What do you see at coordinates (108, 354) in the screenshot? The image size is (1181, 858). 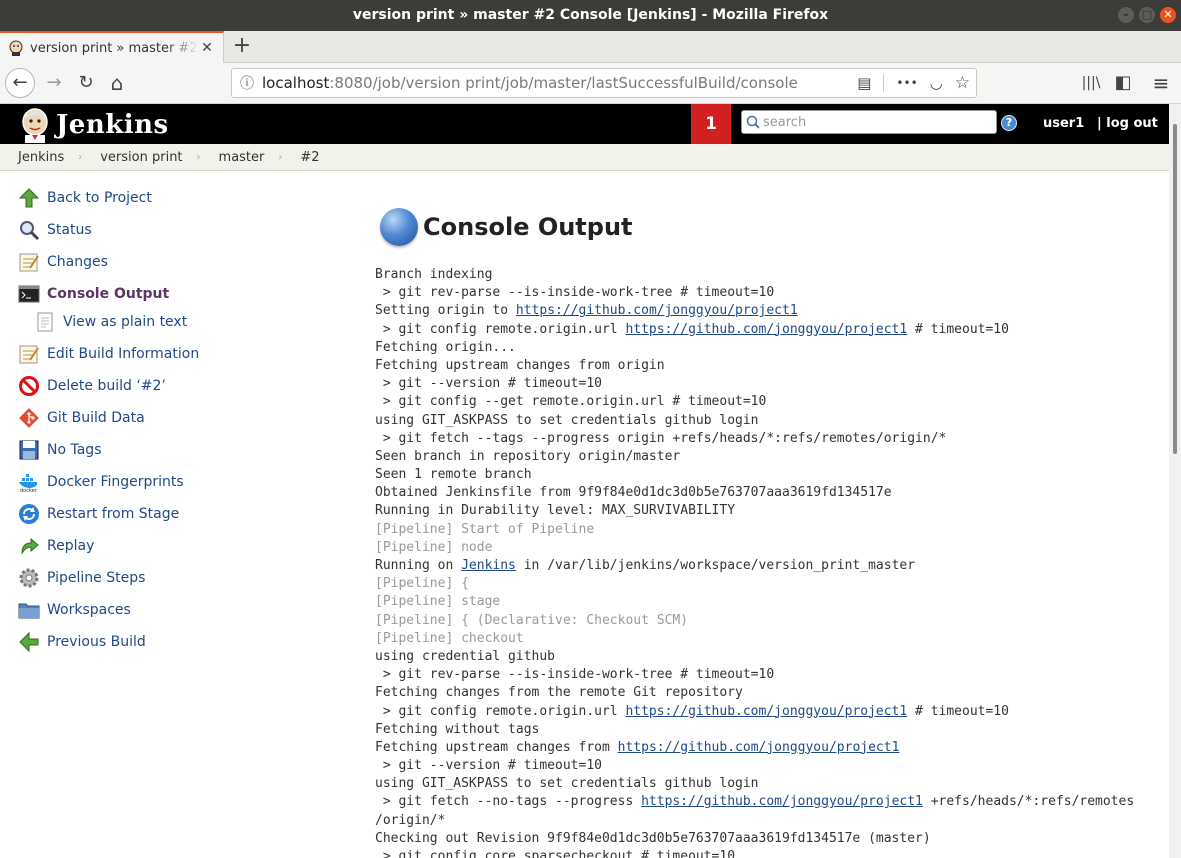 I see `task-edit-build-information: Edit Build Information` at bounding box center [108, 354].